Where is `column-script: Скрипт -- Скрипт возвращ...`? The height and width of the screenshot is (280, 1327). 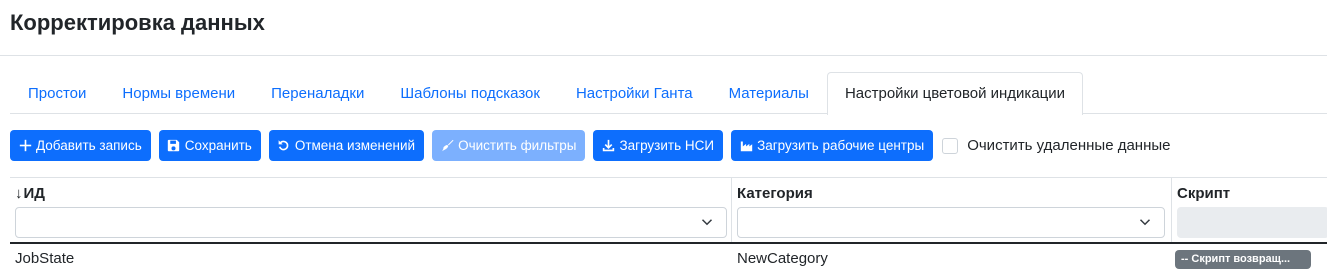
column-script: Скрипт -- Скрипт возвращ... is located at coordinates (1249, 229).